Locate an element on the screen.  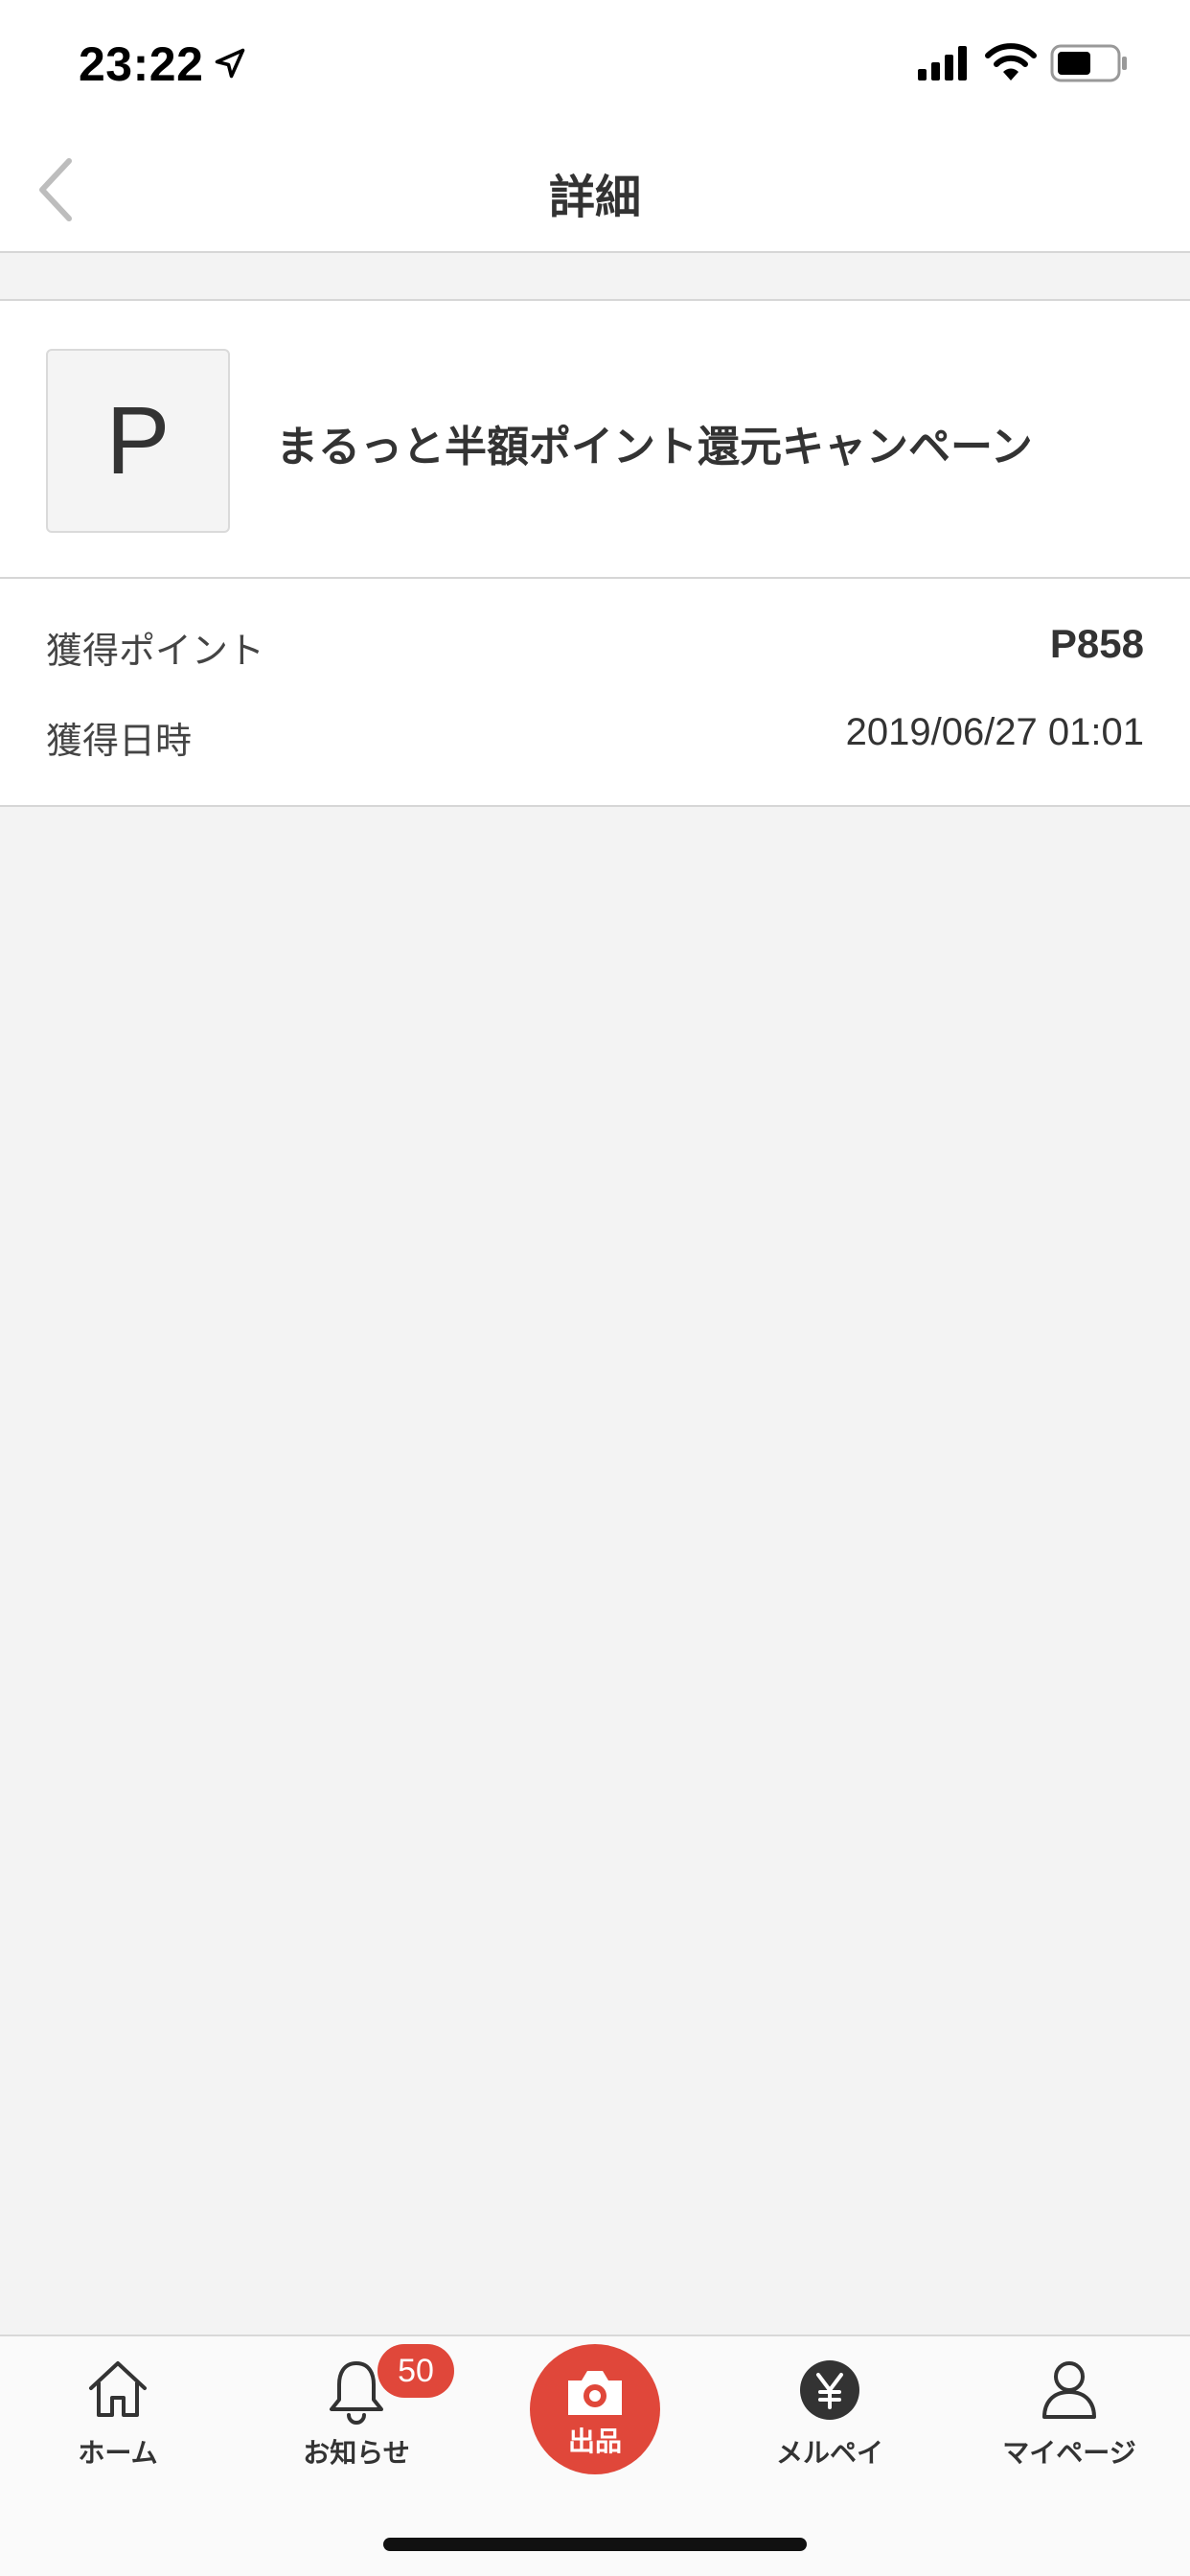
home-indicator is located at coordinates (595, 2544).